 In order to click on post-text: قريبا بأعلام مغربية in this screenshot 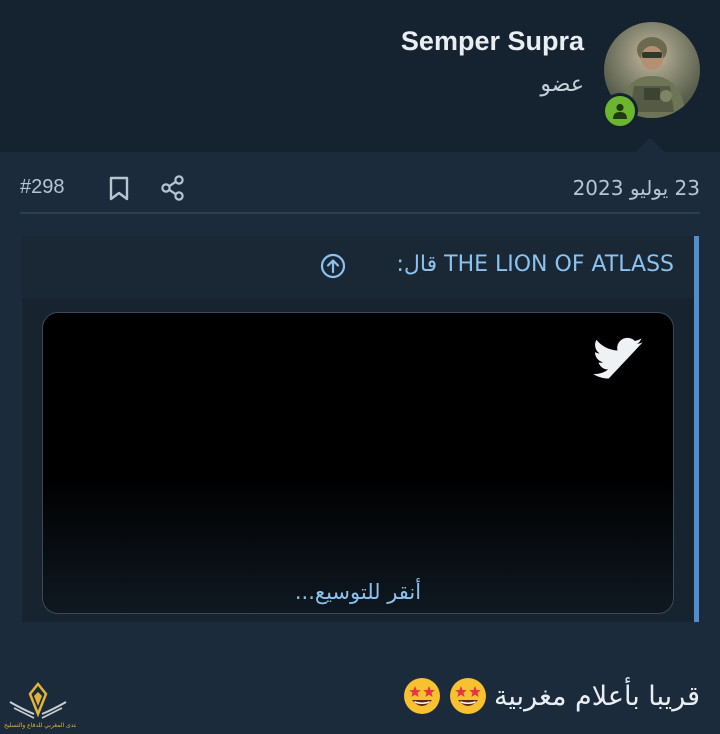, I will do `click(596, 696)`.